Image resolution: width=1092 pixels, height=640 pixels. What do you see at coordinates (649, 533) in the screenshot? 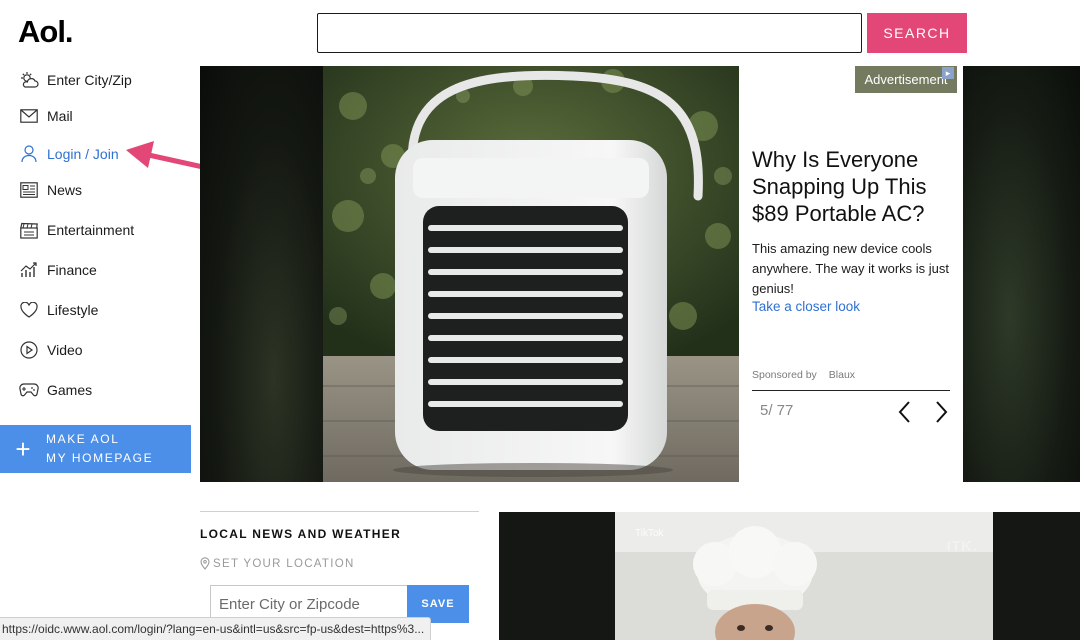
I see `tiktok-watermark: TikTok` at bounding box center [649, 533].